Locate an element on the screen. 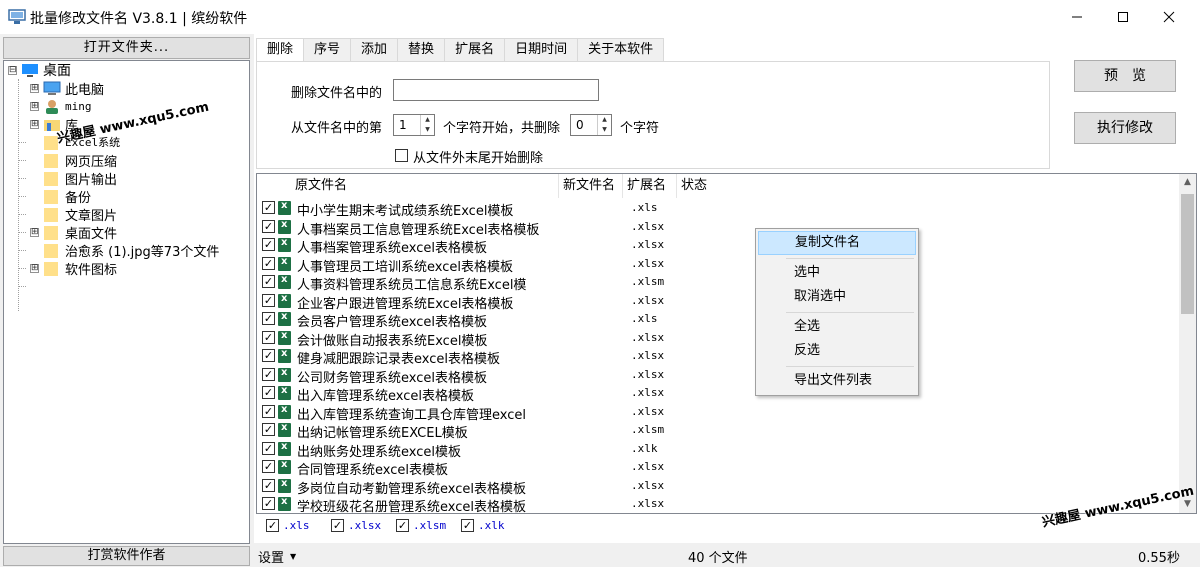  original-filename: 出入库管理系统excel表格模板 is located at coordinates (385, 396).